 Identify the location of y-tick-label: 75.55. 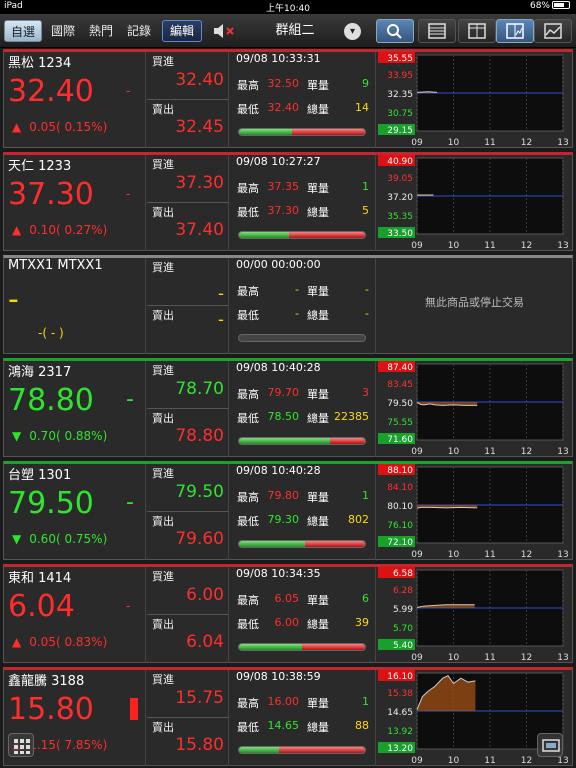
(400, 423).